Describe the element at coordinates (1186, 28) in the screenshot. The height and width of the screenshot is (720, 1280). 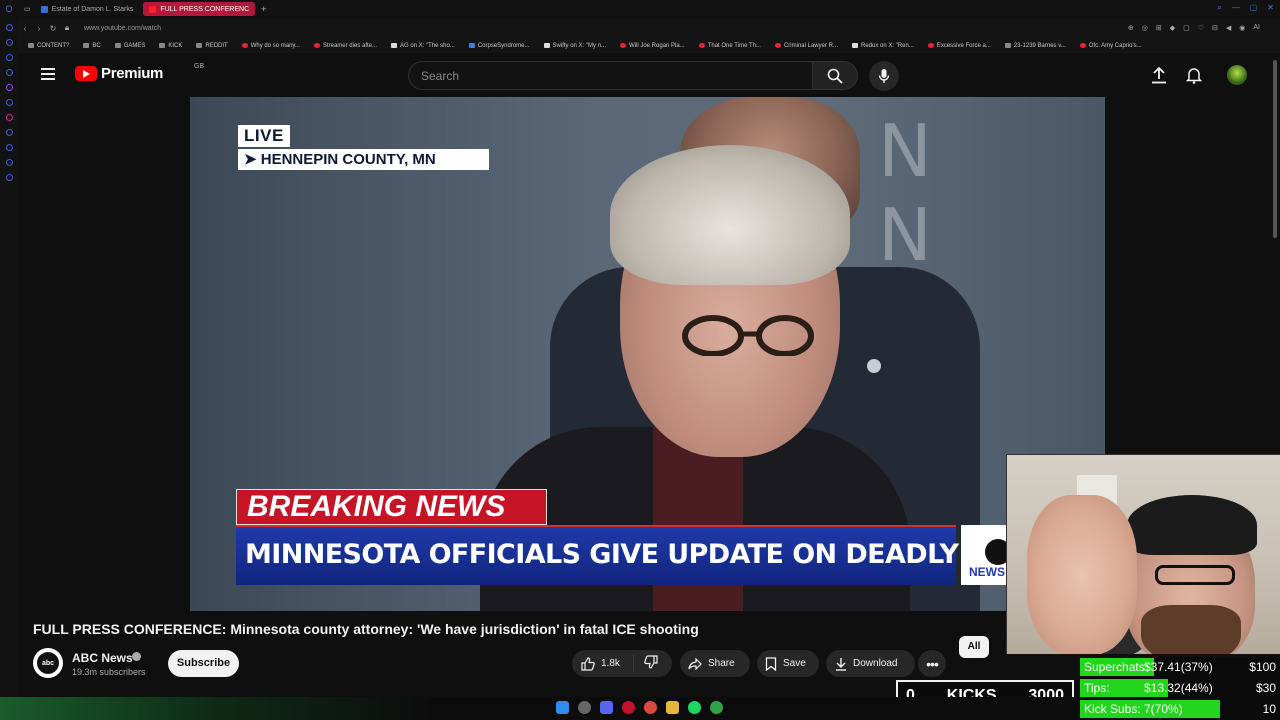
I see `snapshot-icon: ▢` at that location.